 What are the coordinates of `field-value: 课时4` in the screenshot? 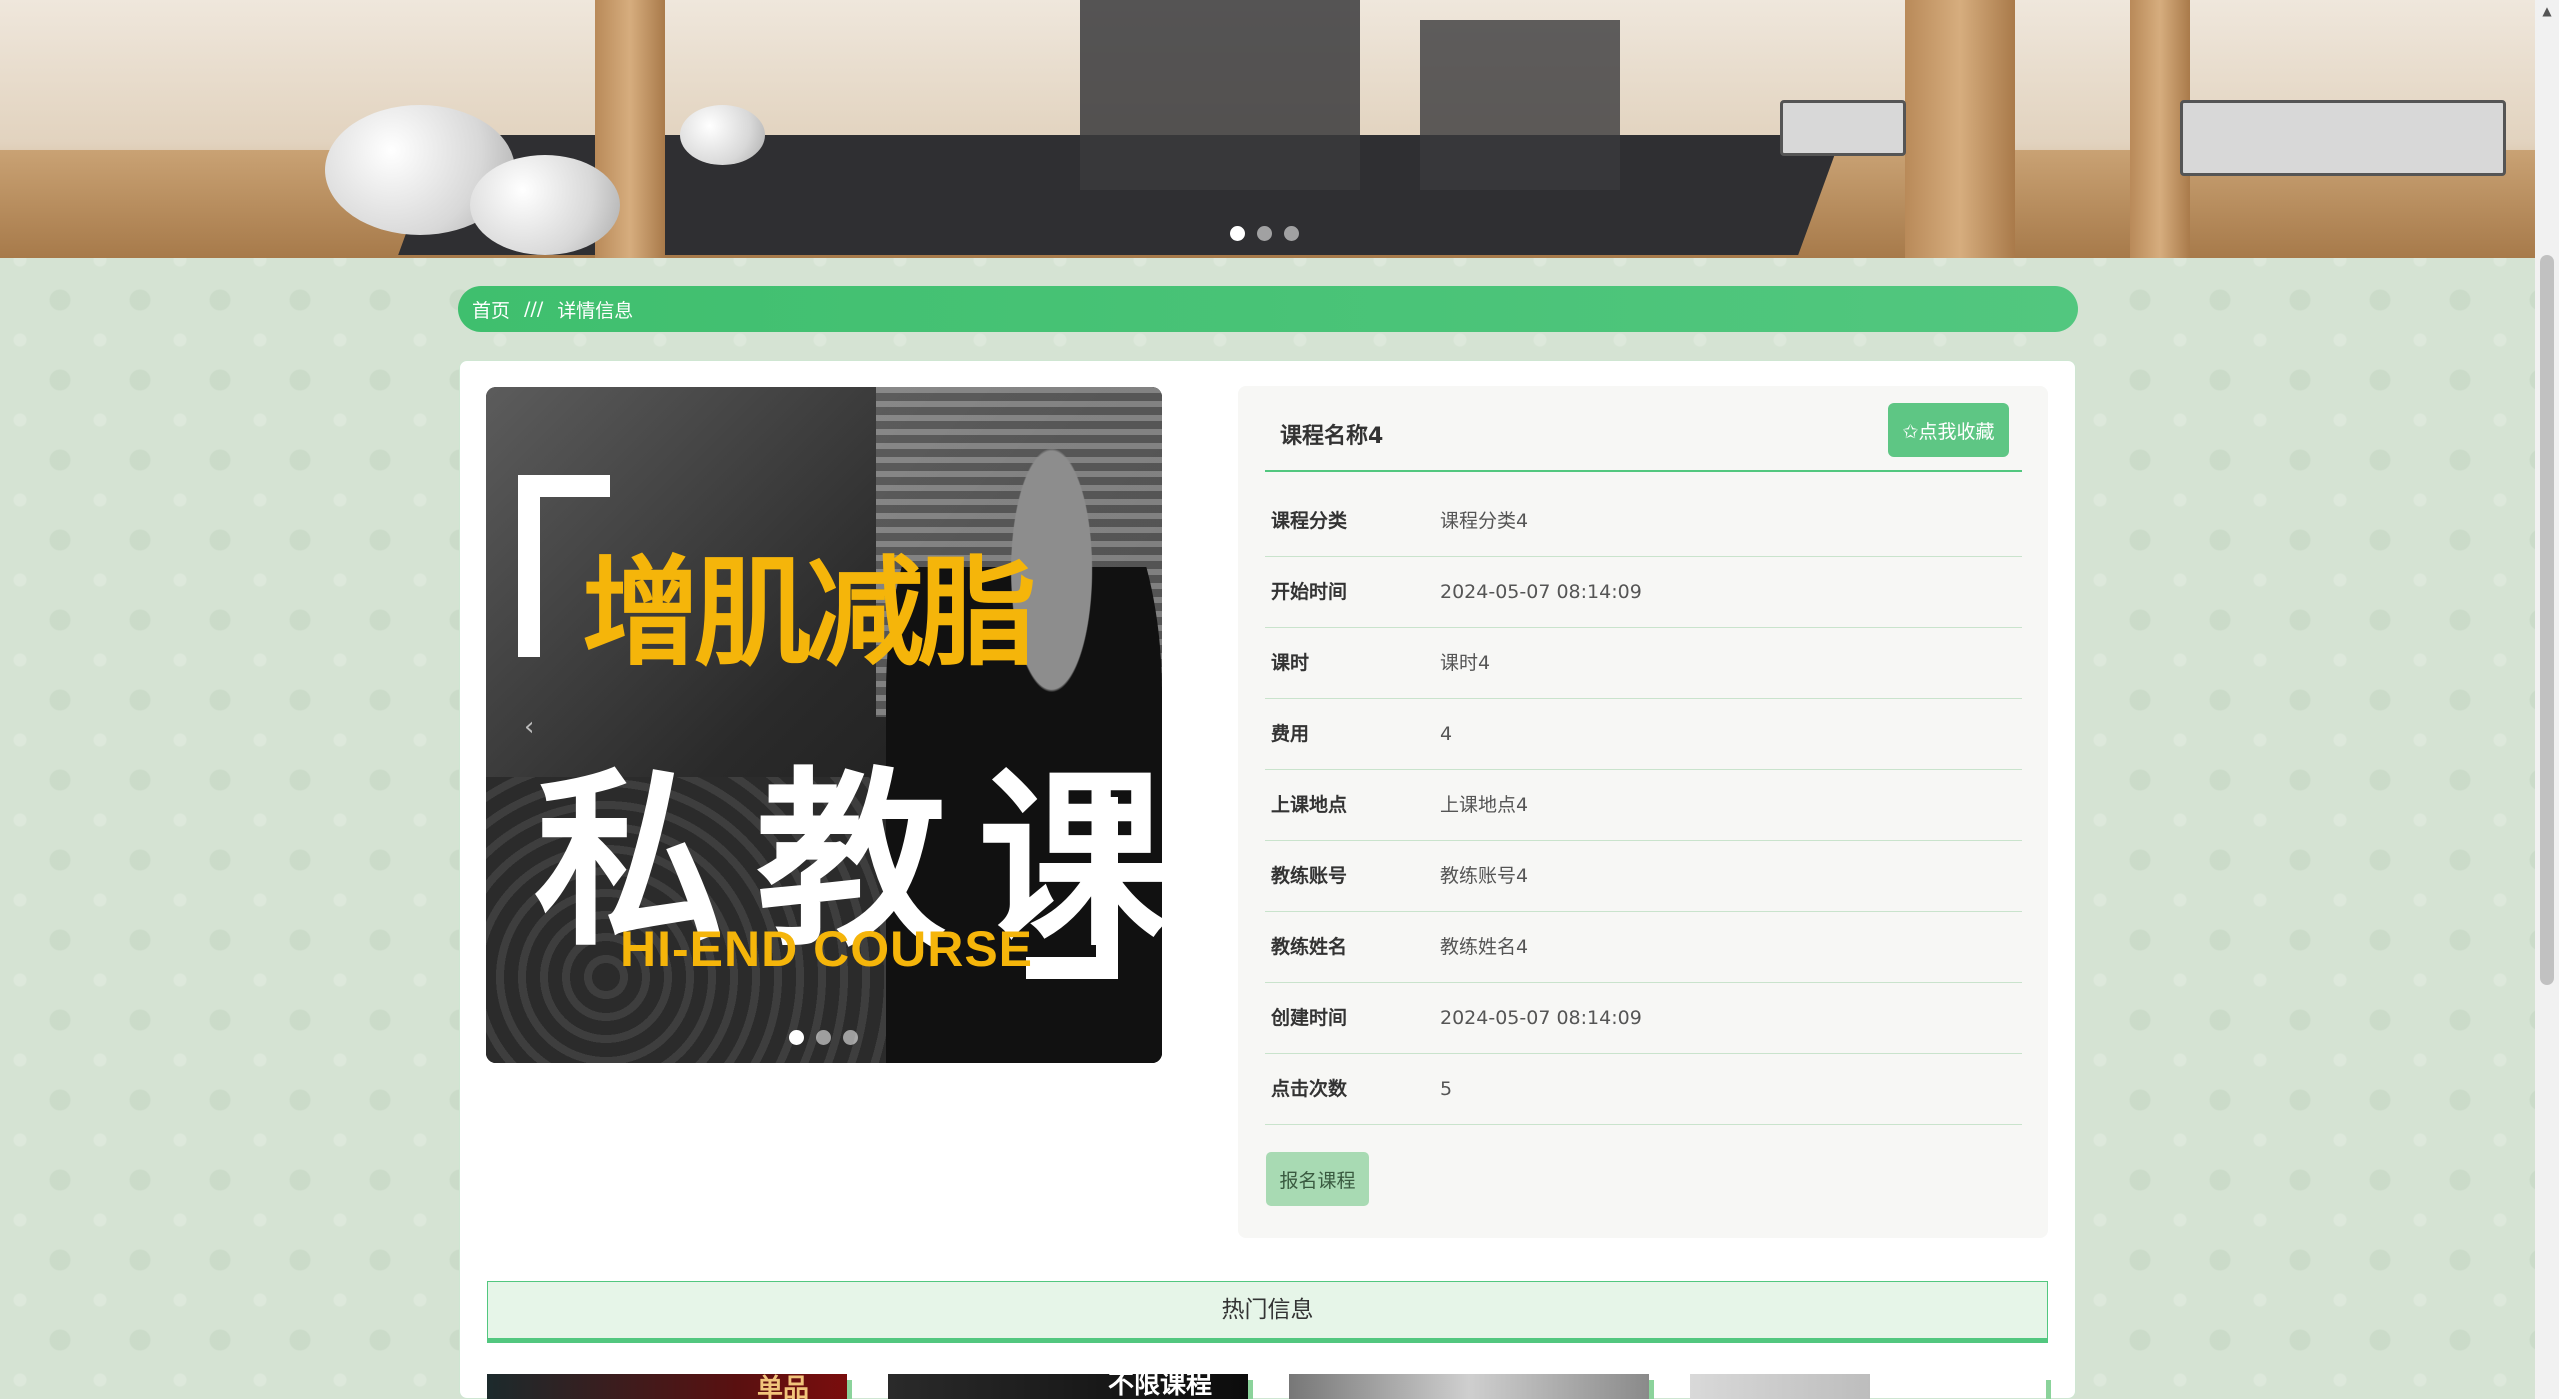 It's located at (1465, 663).